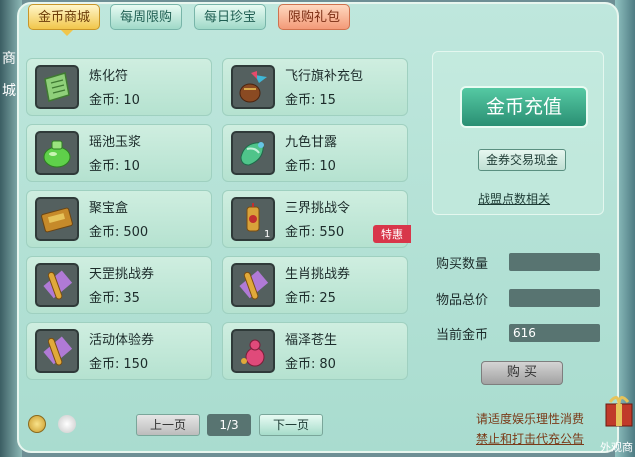  I want to click on shop-item: 飞行旗补充包 金币: 15, so click(315, 87).